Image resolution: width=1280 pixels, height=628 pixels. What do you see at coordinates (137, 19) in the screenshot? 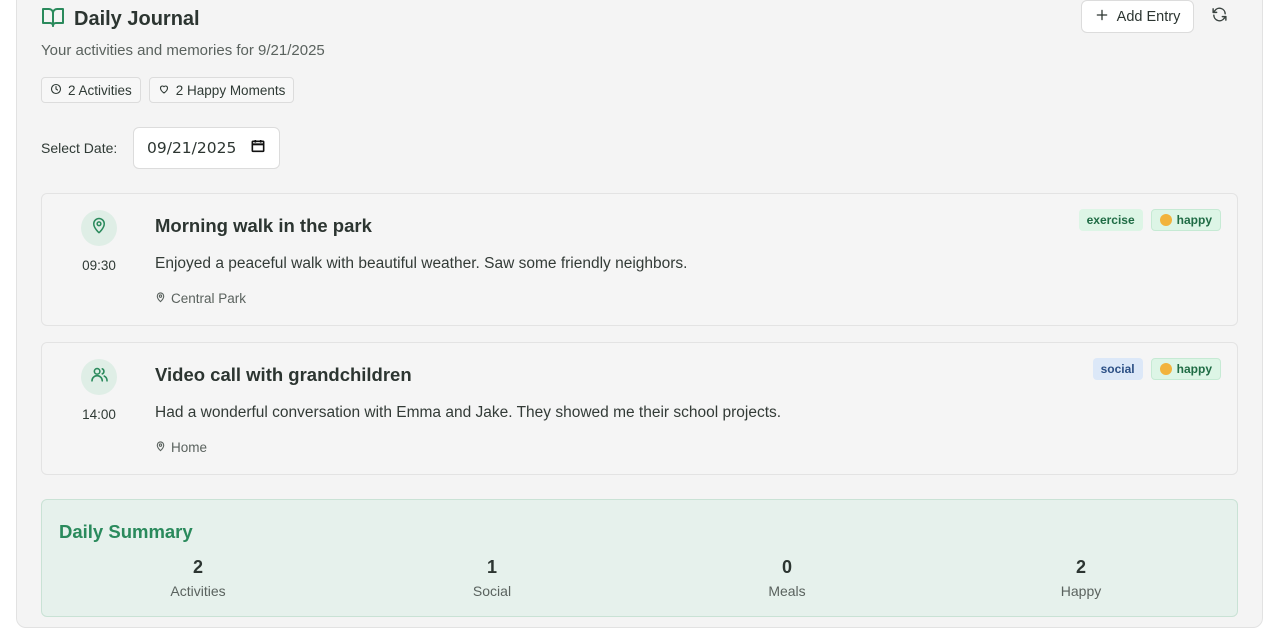
I see `page-title: Daily Journal` at bounding box center [137, 19].